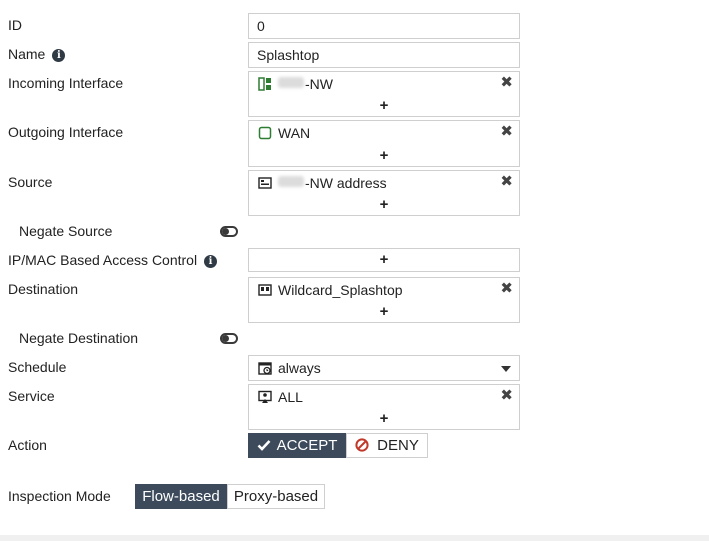  I want to click on name-label: Name i, so click(37, 54).